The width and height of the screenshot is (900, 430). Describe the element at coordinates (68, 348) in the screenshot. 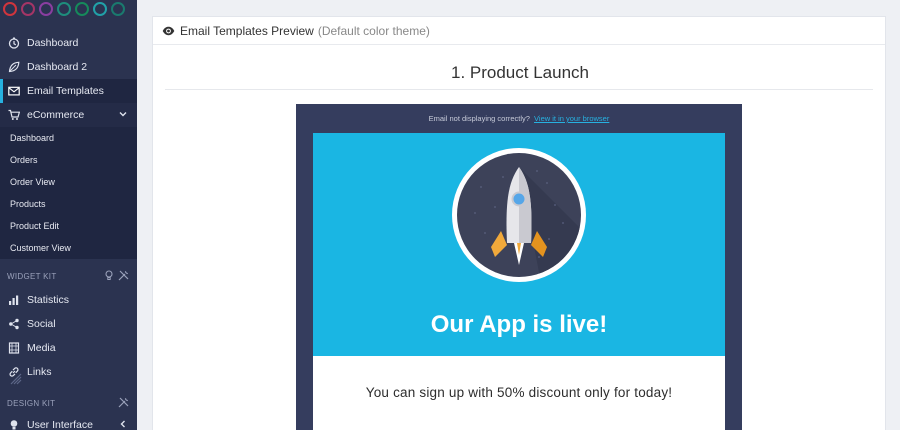

I see `sidebar-item-media: Media` at that location.